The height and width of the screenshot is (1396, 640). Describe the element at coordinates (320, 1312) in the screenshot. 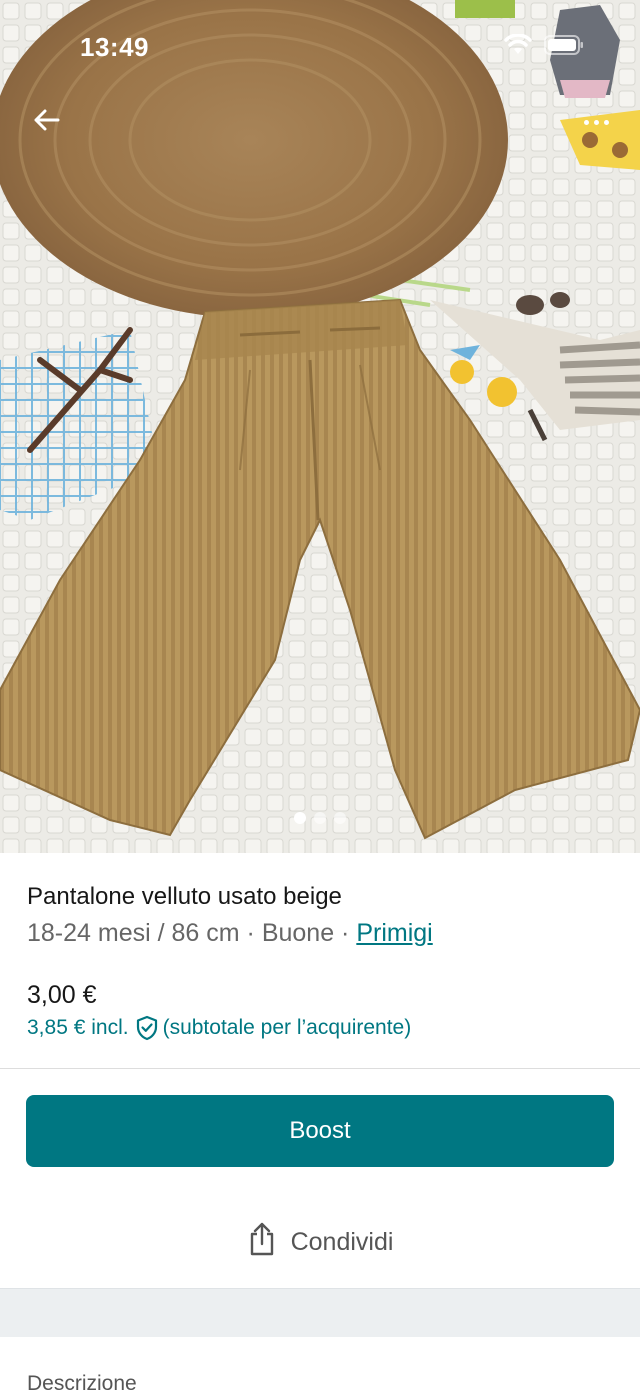

I see `section-spacer` at that location.